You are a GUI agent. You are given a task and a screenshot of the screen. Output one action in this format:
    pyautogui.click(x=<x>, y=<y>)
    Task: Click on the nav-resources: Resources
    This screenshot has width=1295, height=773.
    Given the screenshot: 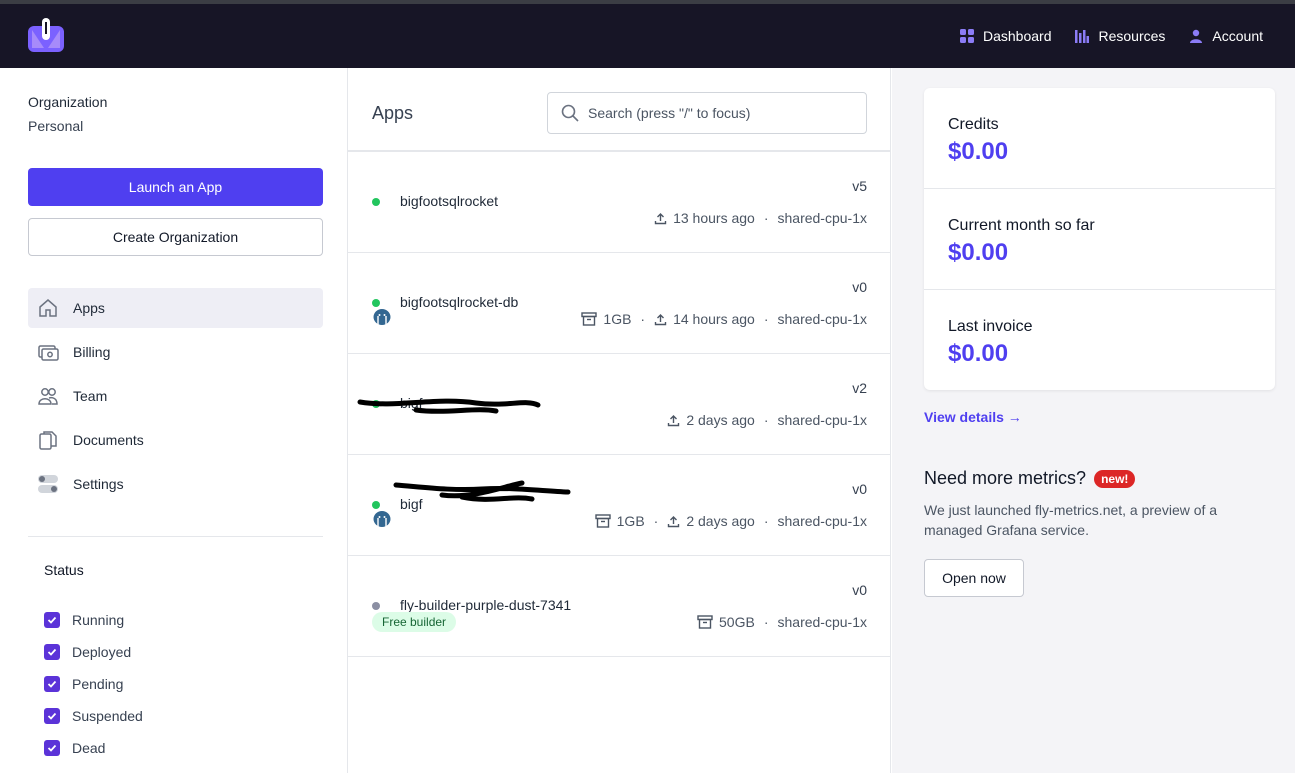 What is the action you would take?
    pyautogui.click(x=1120, y=36)
    